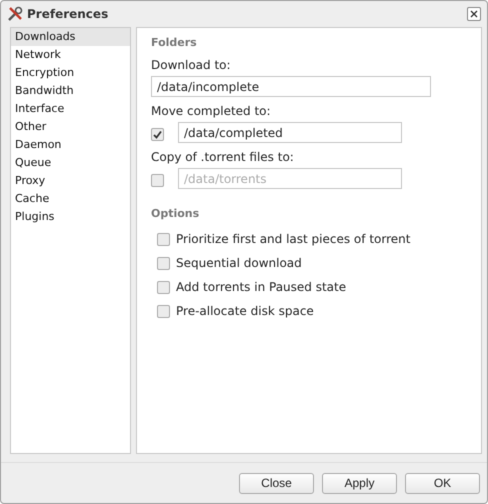 Image resolution: width=488 pixels, height=504 pixels. What do you see at coordinates (291, 86) in the screenshot?
I see `input-field: /data/incomplete` at bounding box center [291, 86].